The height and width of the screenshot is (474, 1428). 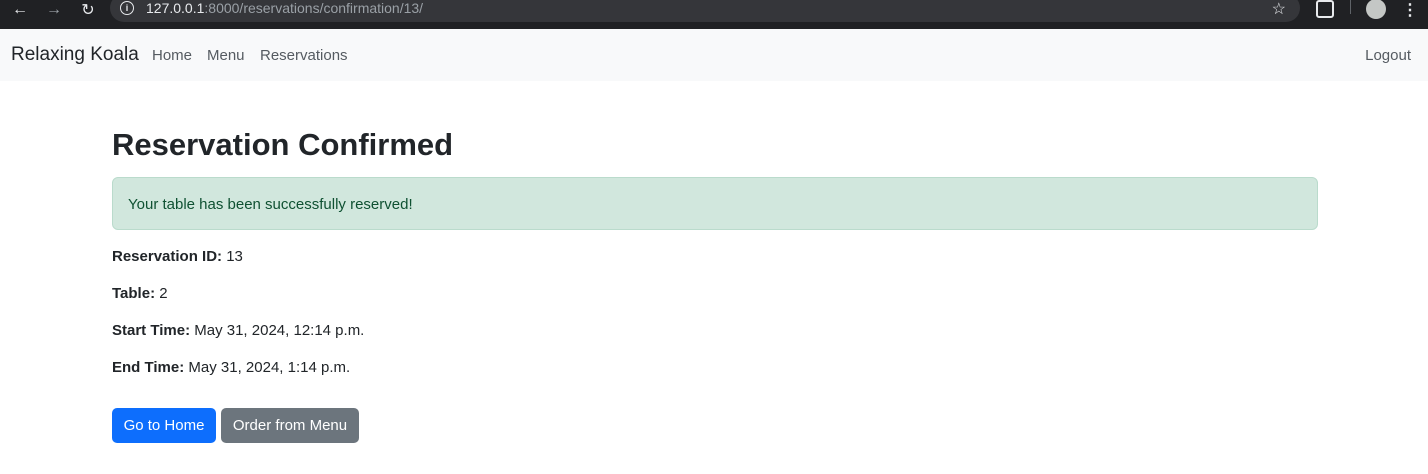 What do you see at coordinates (1279, 9) in the screenshot?
I see `bookmark-star-icon: ☆` at bounding box center [1279, 9].